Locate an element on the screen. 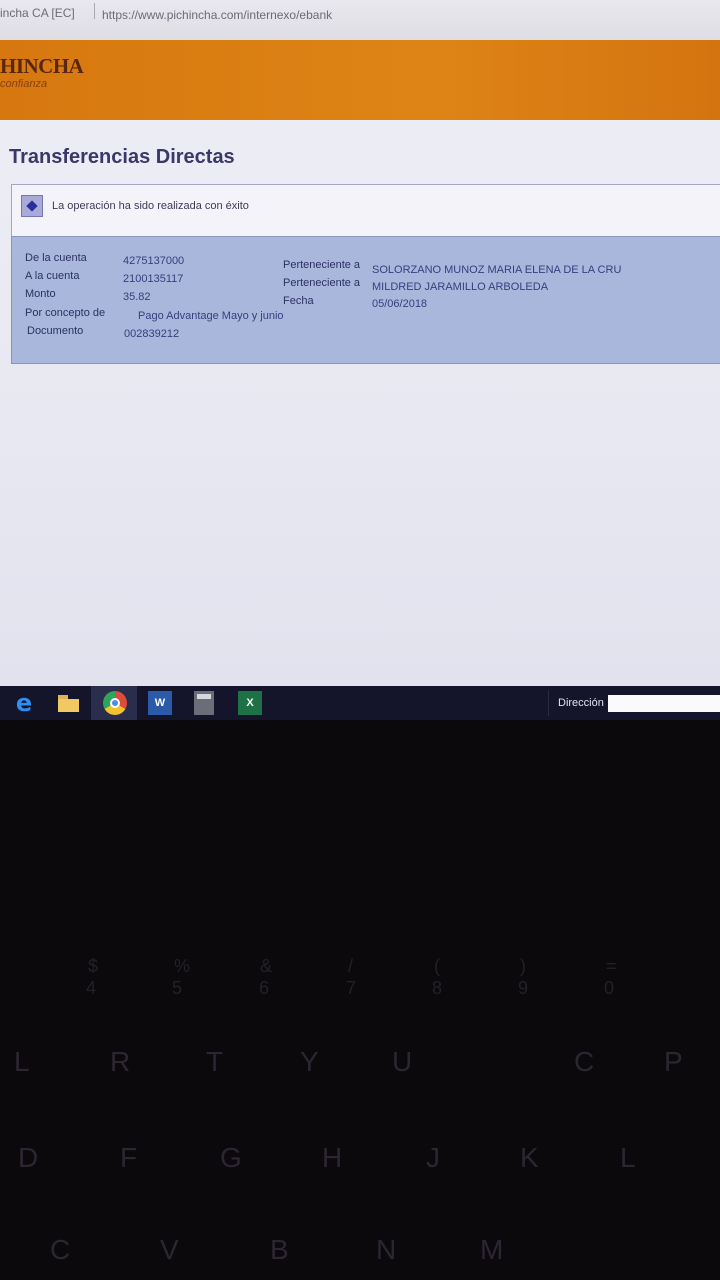  amount-label: Monto is located at coordinates (40, 294).